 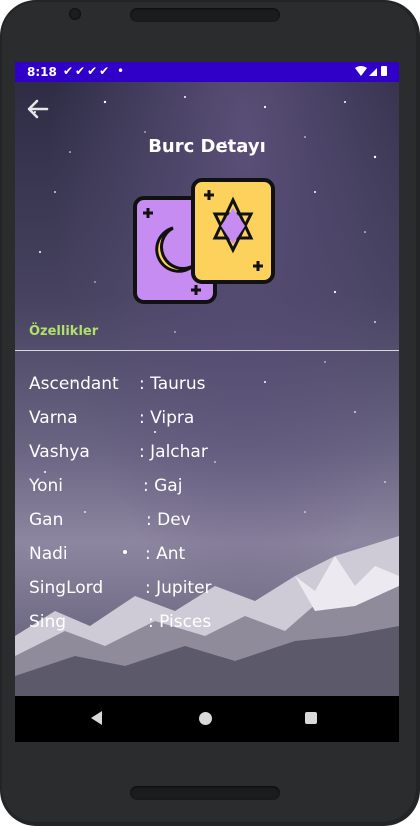 I want to click on divider, so click(x=207, y=350).